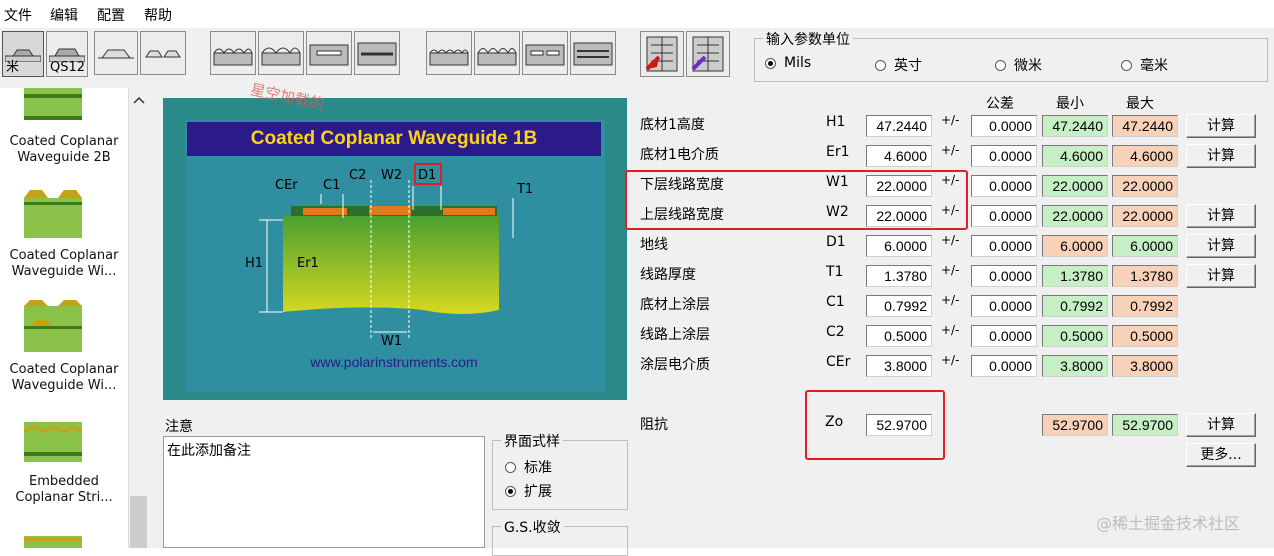 The height and width of the screenshot is (556, 1274). I want to click on param-min-value: 22.0000, so click(1075, 186).